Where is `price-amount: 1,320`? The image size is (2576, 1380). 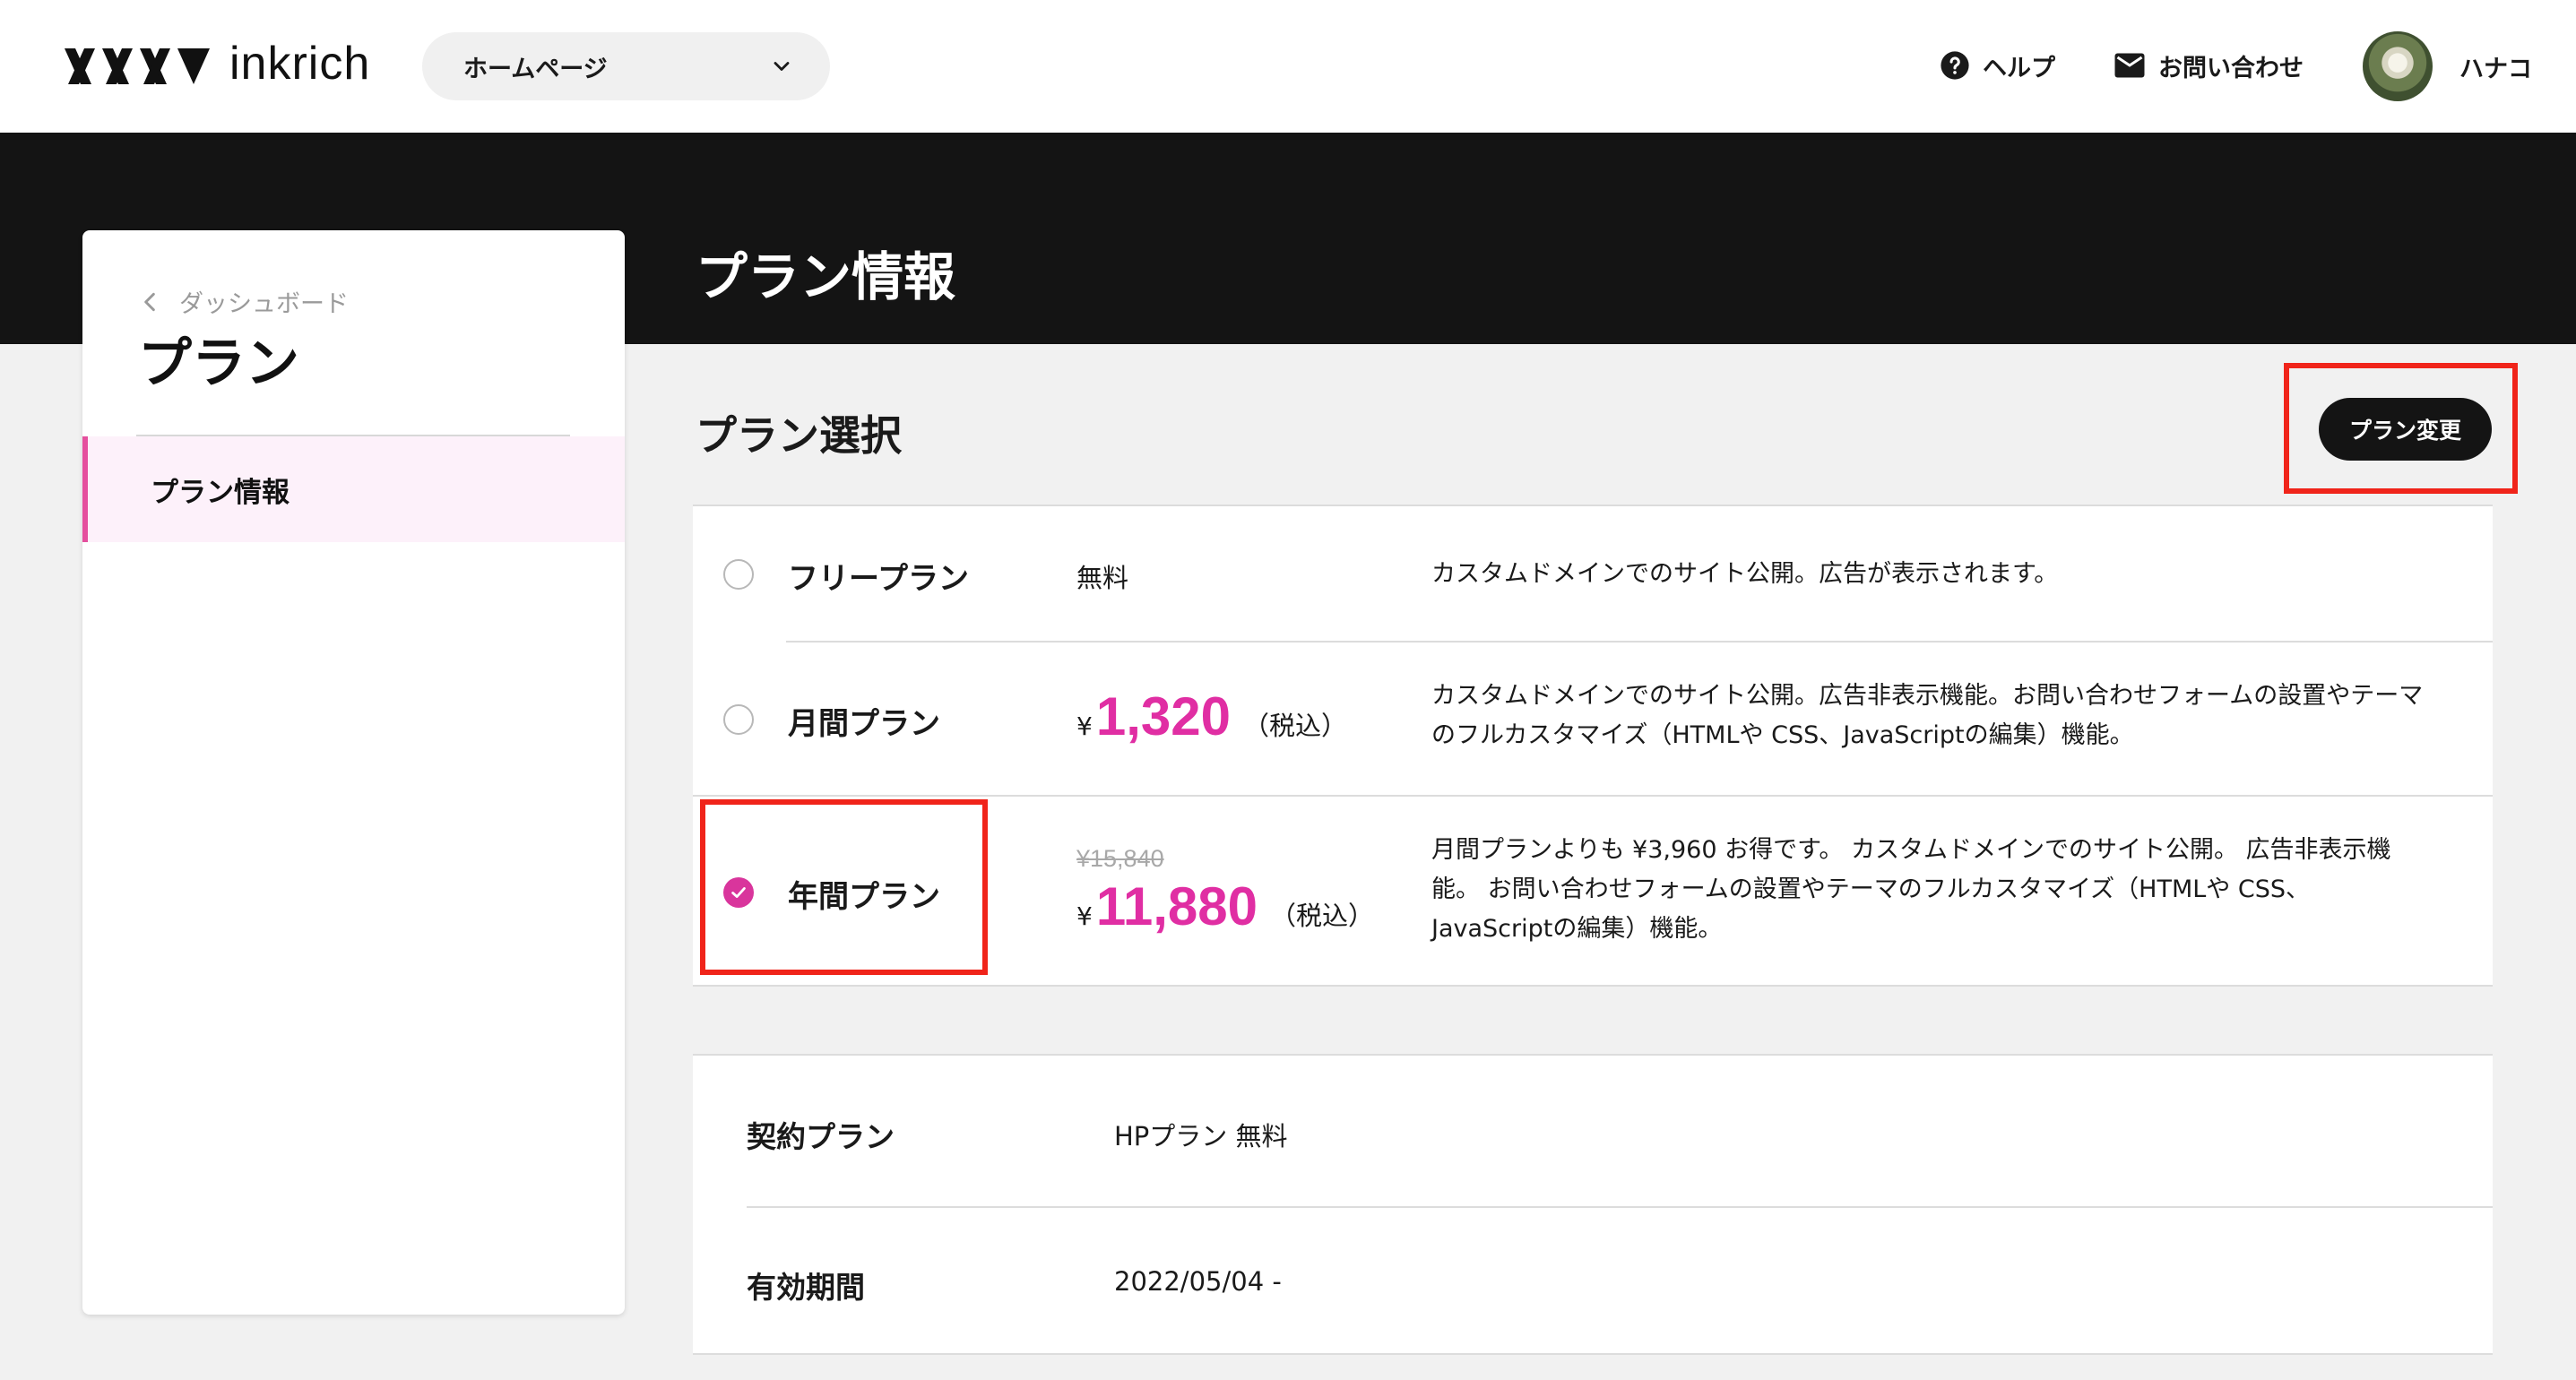 price-amount: 1,320 is located at coordinates (1163, 716).